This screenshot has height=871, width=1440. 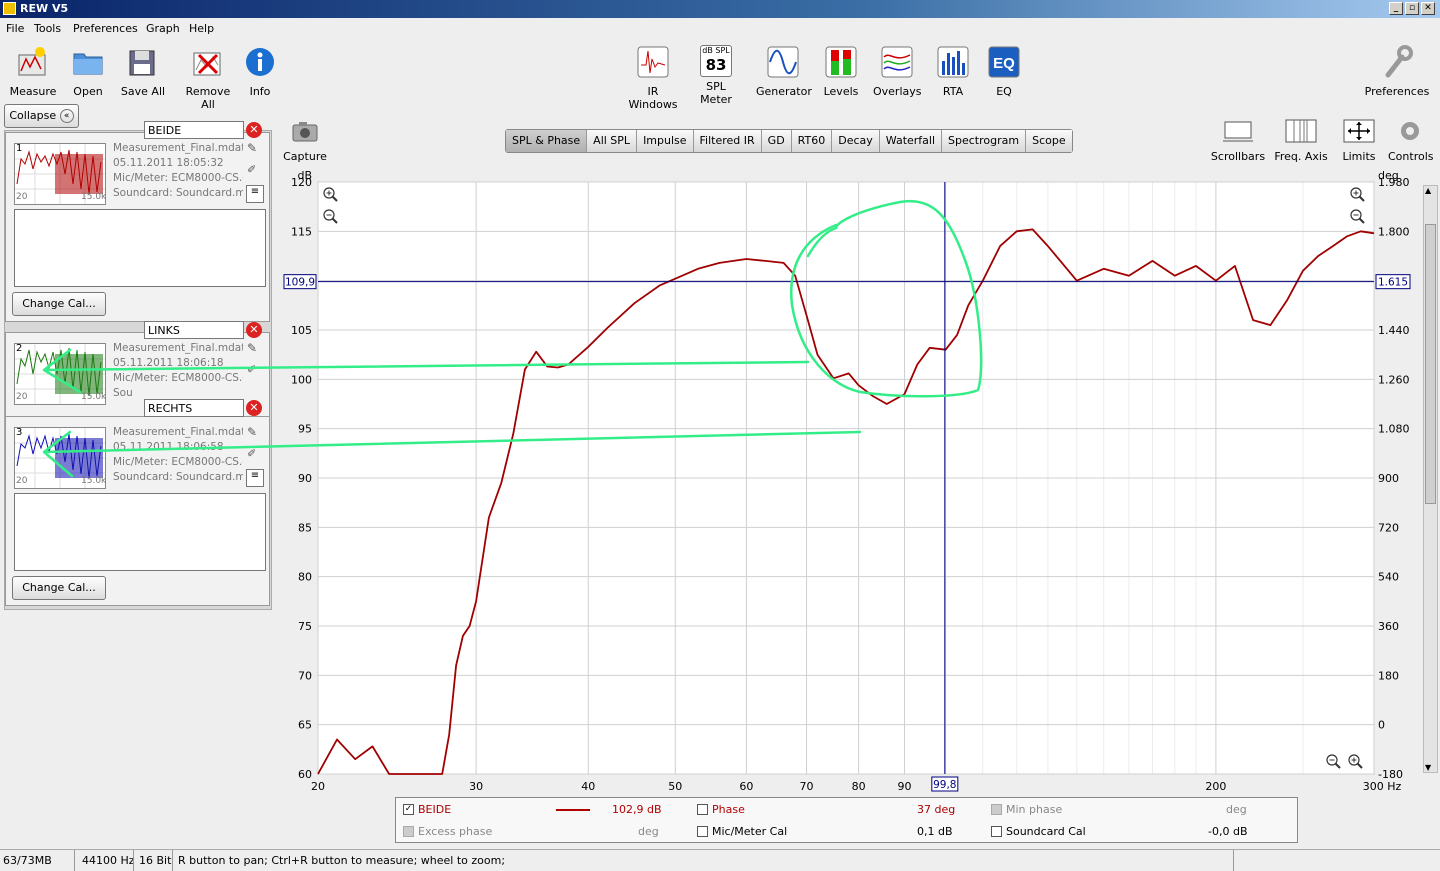 What do you see at coordinates (1049, 141) in the screenshot?
I see `tab-scope: Scope` at bounding box center [1049, 141].